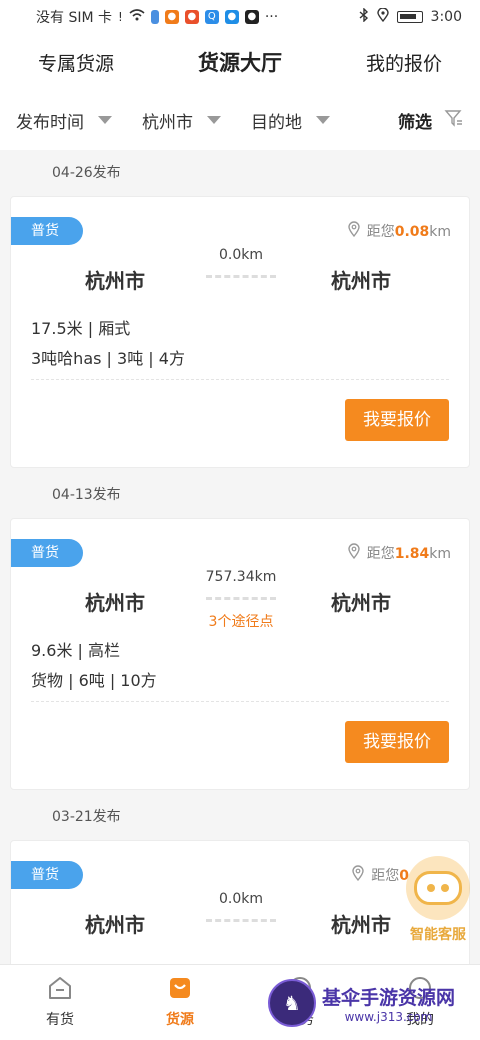  Describe the element at coordinates (292, 1003) in the screenshot. I see `watermark-logo-icon: ♞` at that location.